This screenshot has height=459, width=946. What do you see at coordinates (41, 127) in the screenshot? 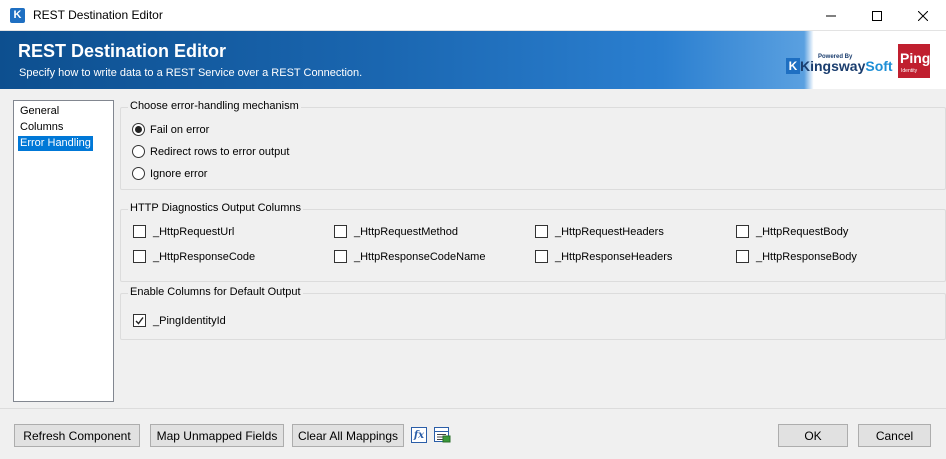
I see `nav-item-columns: Columns` at bounding box center [41, 127].